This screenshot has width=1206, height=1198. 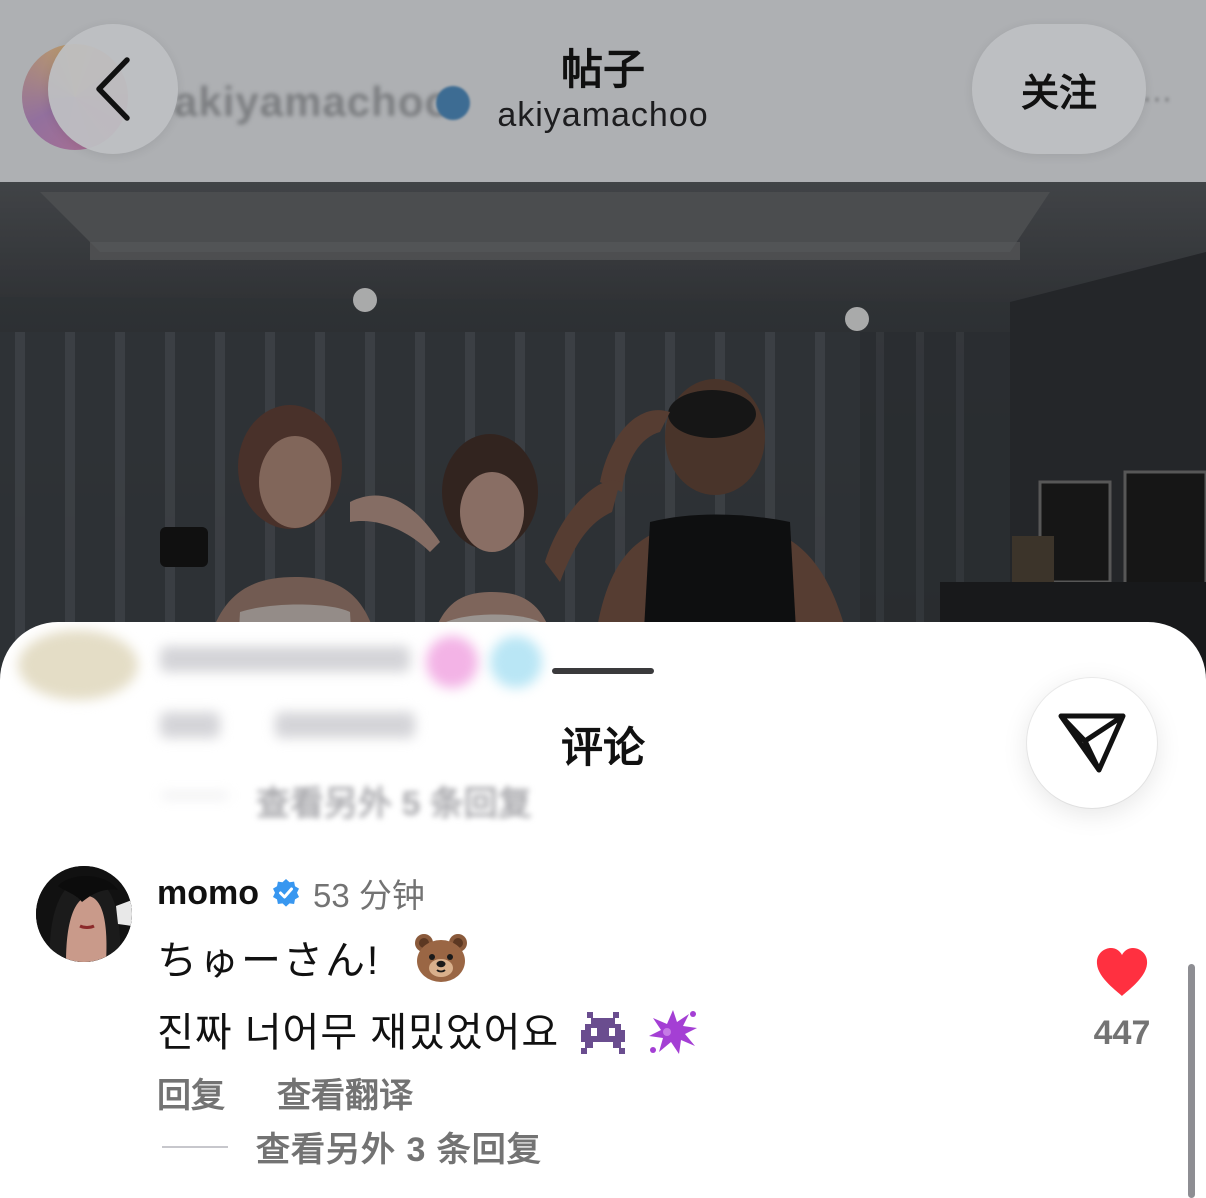 I want to click on comment-header: momo 53 分钟, so click(x=291, y=893).